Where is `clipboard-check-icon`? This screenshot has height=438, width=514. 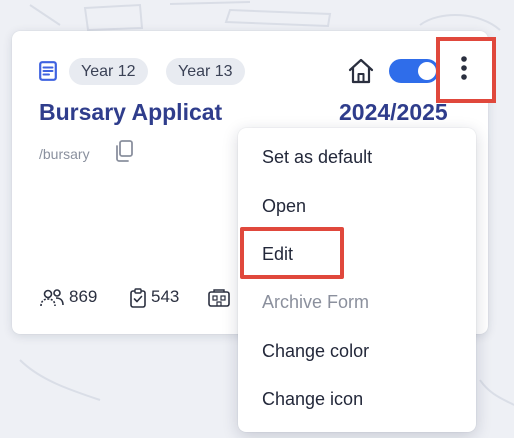
clipboard-check-icon is located at coordinates (138, 298).